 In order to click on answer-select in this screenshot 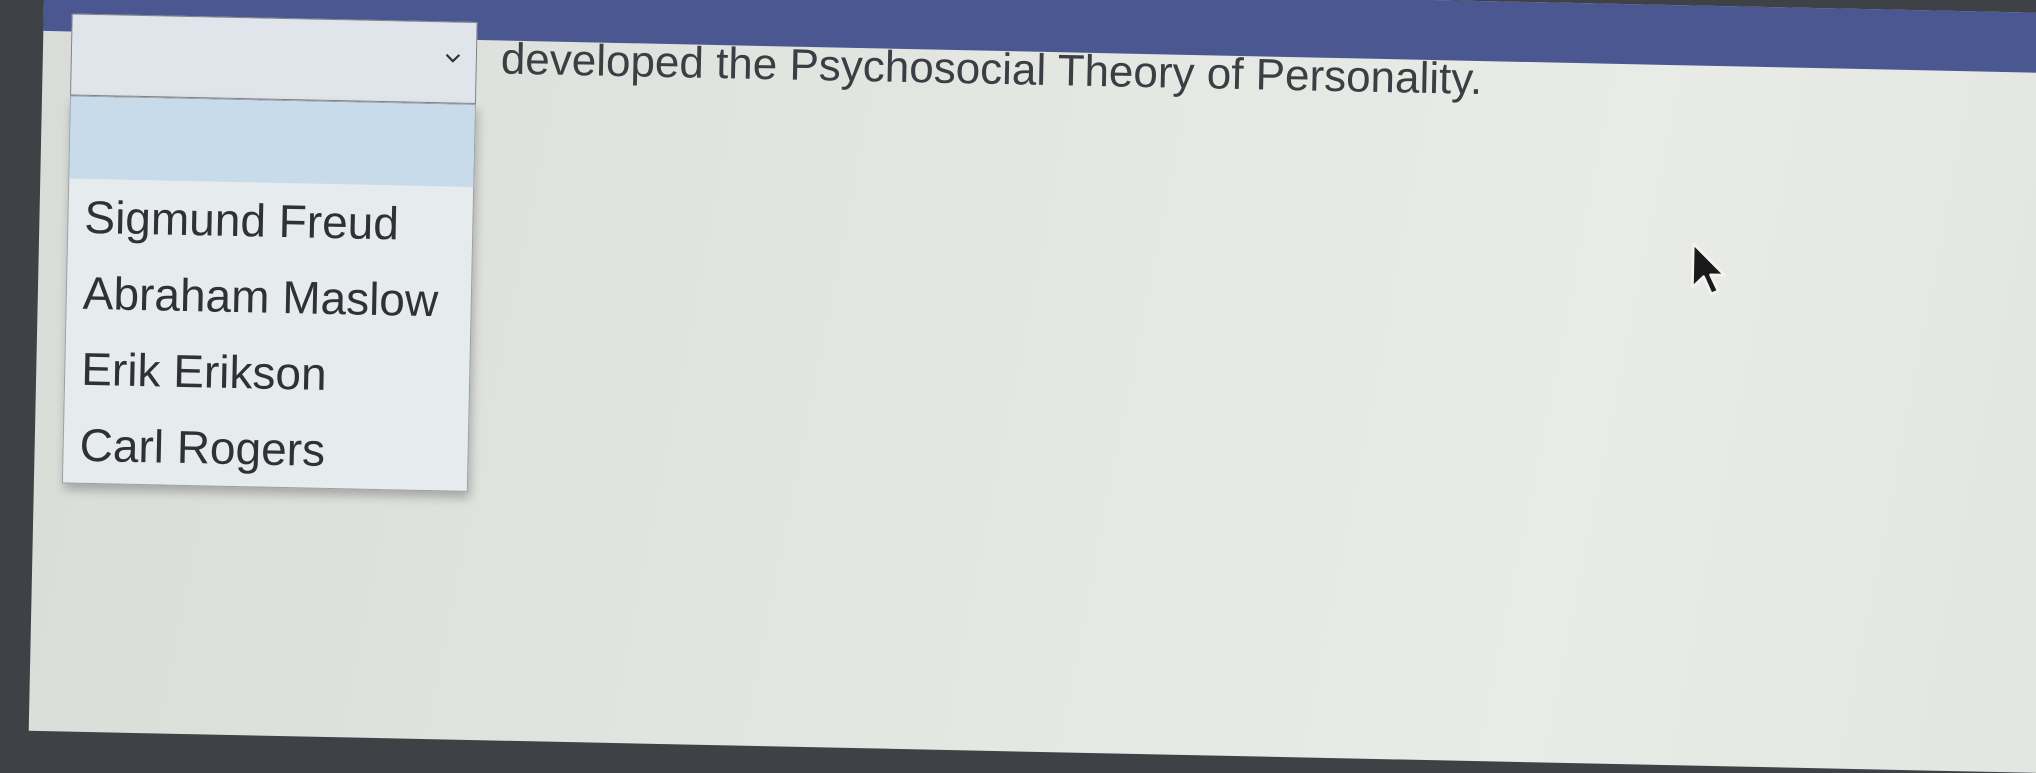, I will do `click(274, 58)`.